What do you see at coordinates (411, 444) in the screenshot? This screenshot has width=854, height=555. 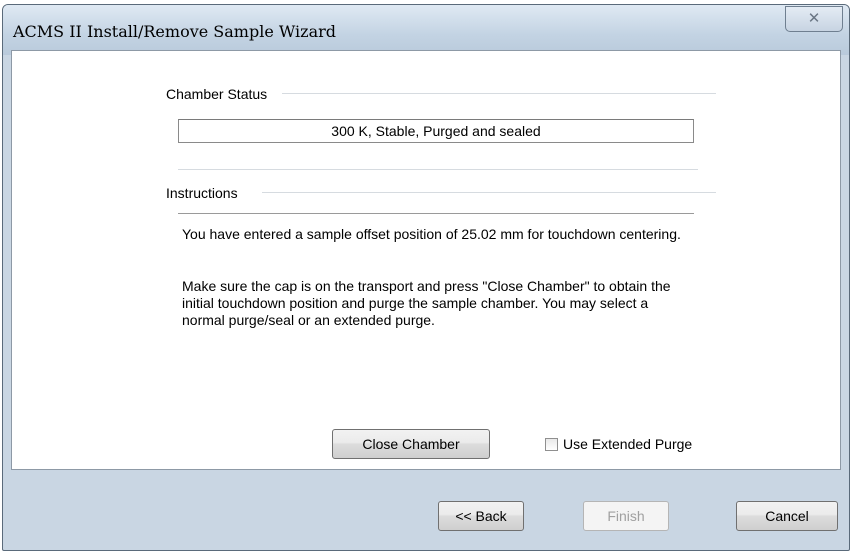 I see `close-chamber-button: Close Chamber` at bounding box center [411, 444].